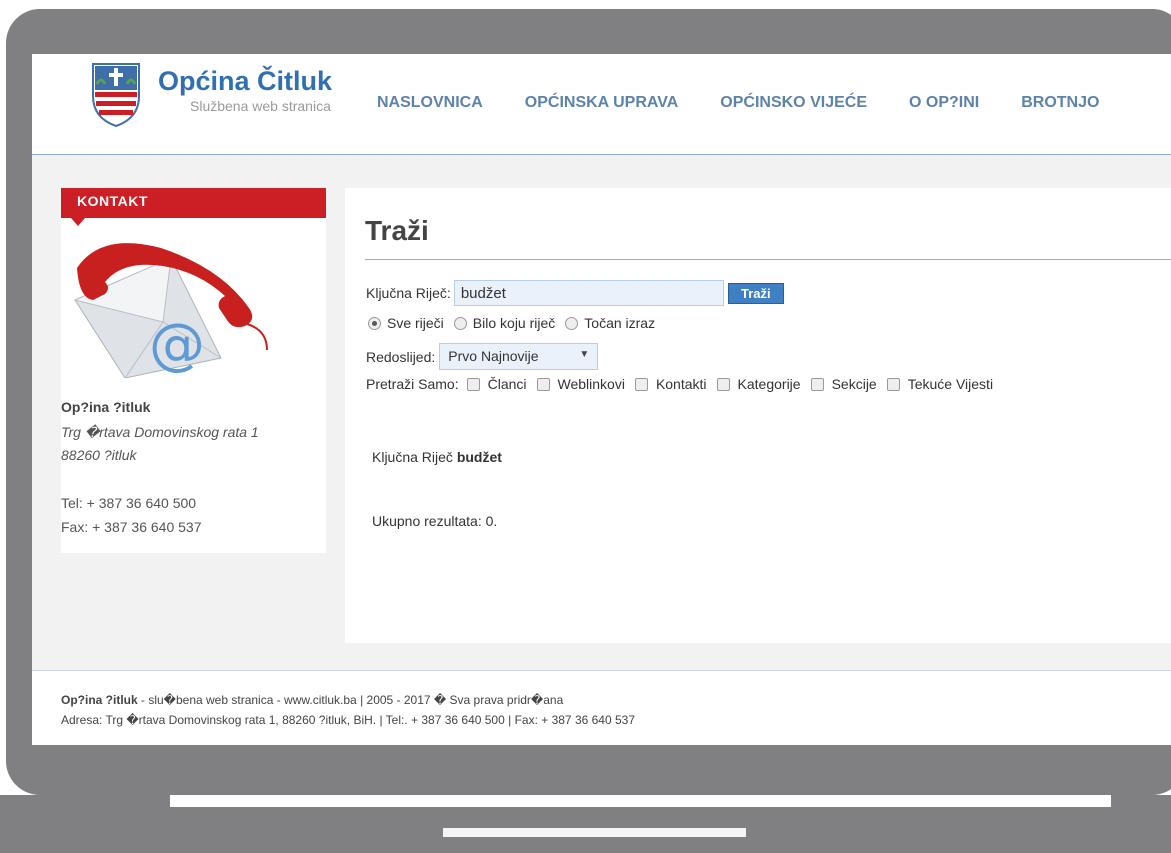  What do you see at coordinates (572, 323) in the screenshot?
I see `radio-exact-phrase` at bounding box center [572, 323].